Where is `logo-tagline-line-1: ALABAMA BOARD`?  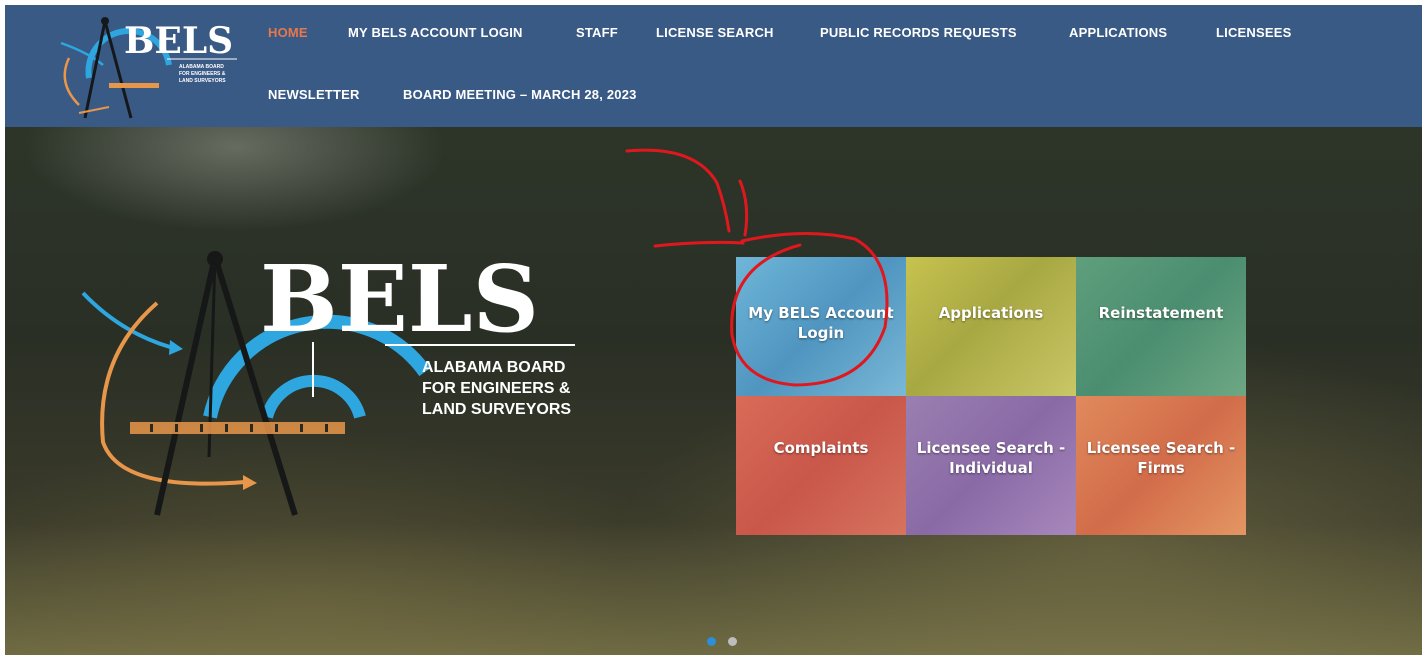 logo-tagline-line-1: ALABAMA BOARD is located at coordinates (201, 67).